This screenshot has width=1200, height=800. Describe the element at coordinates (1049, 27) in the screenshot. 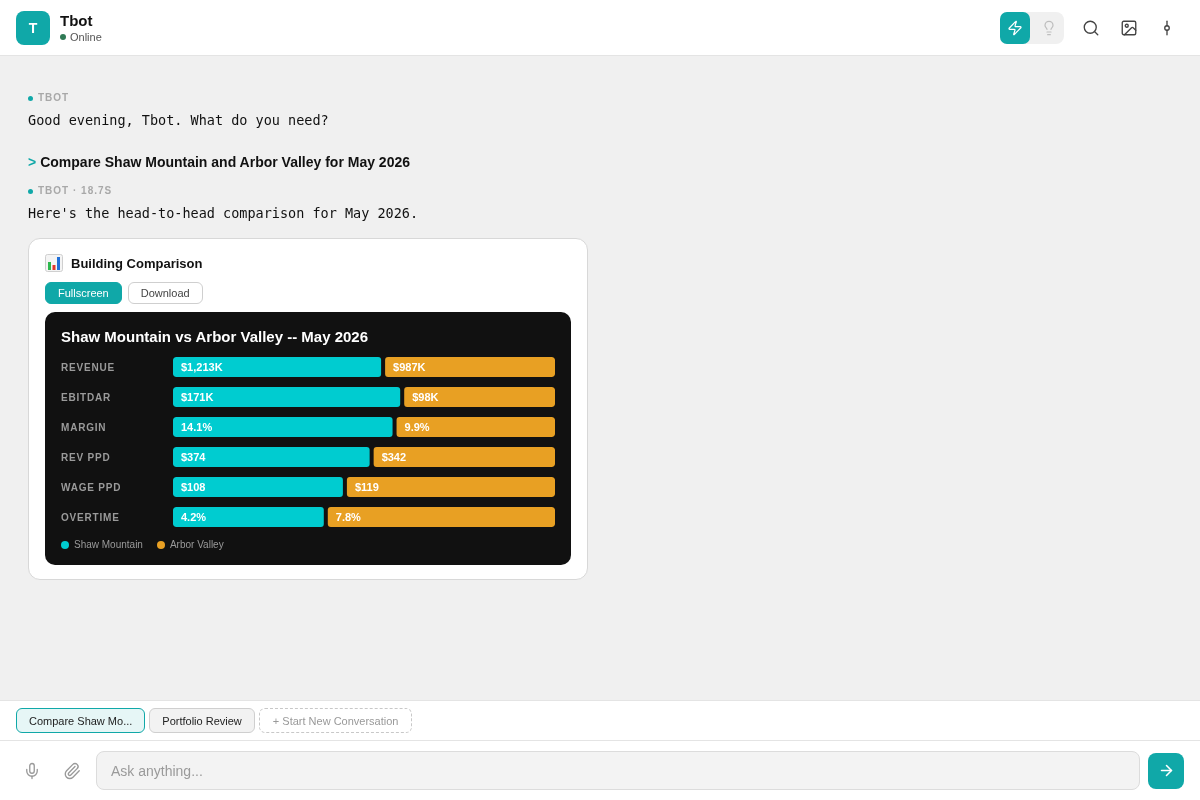

I see `bulb-icon` at that location.